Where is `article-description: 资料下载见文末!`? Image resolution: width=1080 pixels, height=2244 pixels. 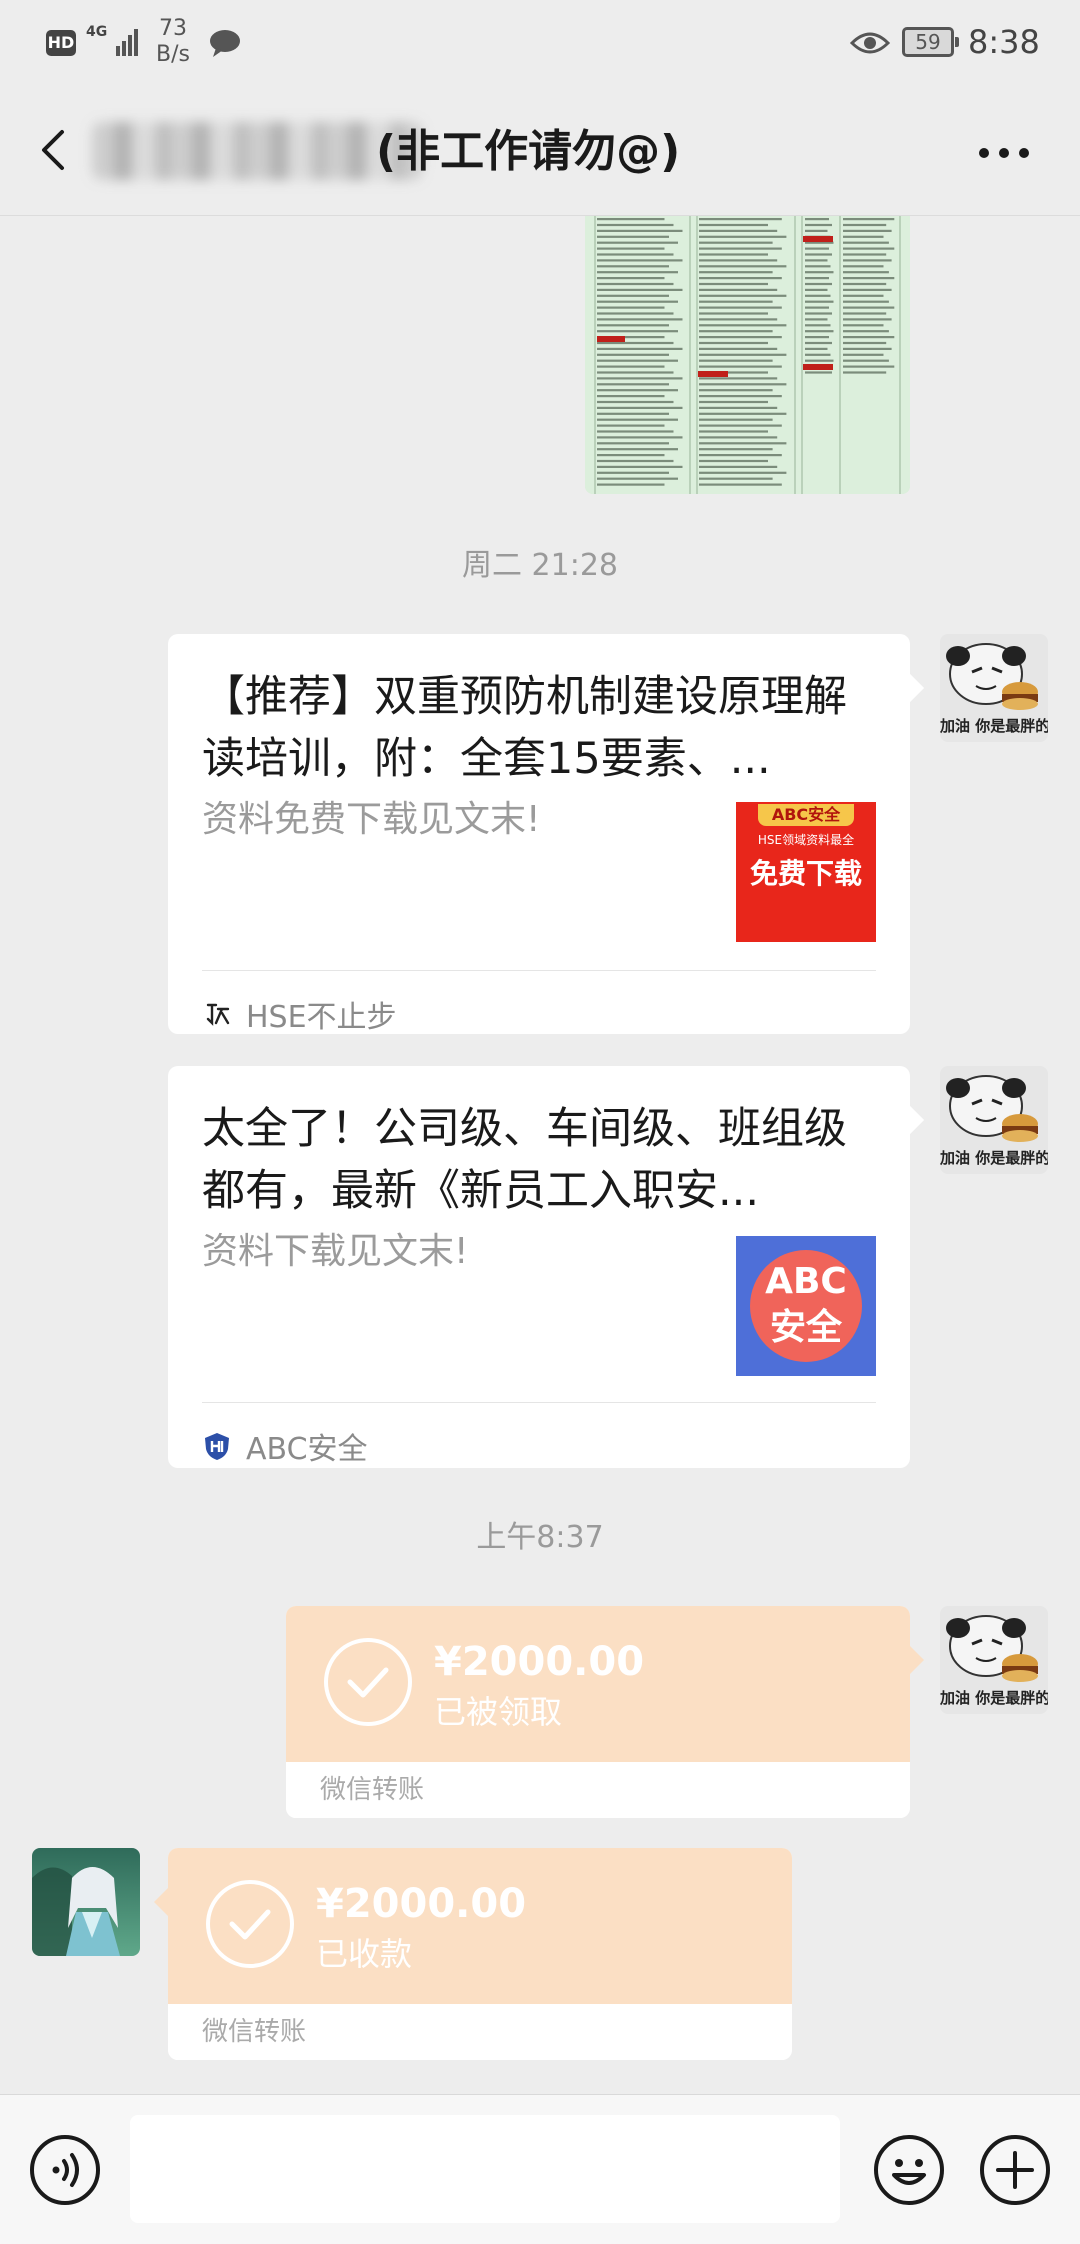 article-description: 资料下载见文末! is located at coordinates (335, 1251).